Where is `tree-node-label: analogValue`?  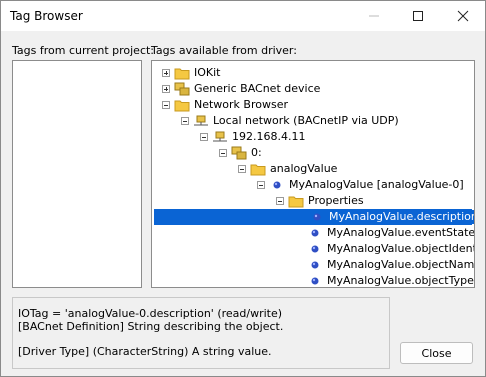 tree-node-label: analogValue is located at coordinates (304, 168).